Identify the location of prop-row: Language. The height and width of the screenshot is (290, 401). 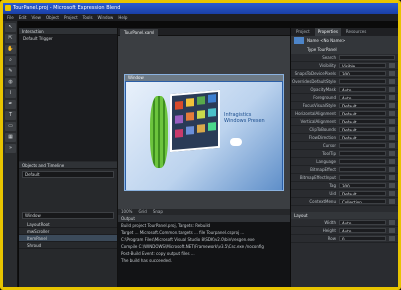
(344, 162).